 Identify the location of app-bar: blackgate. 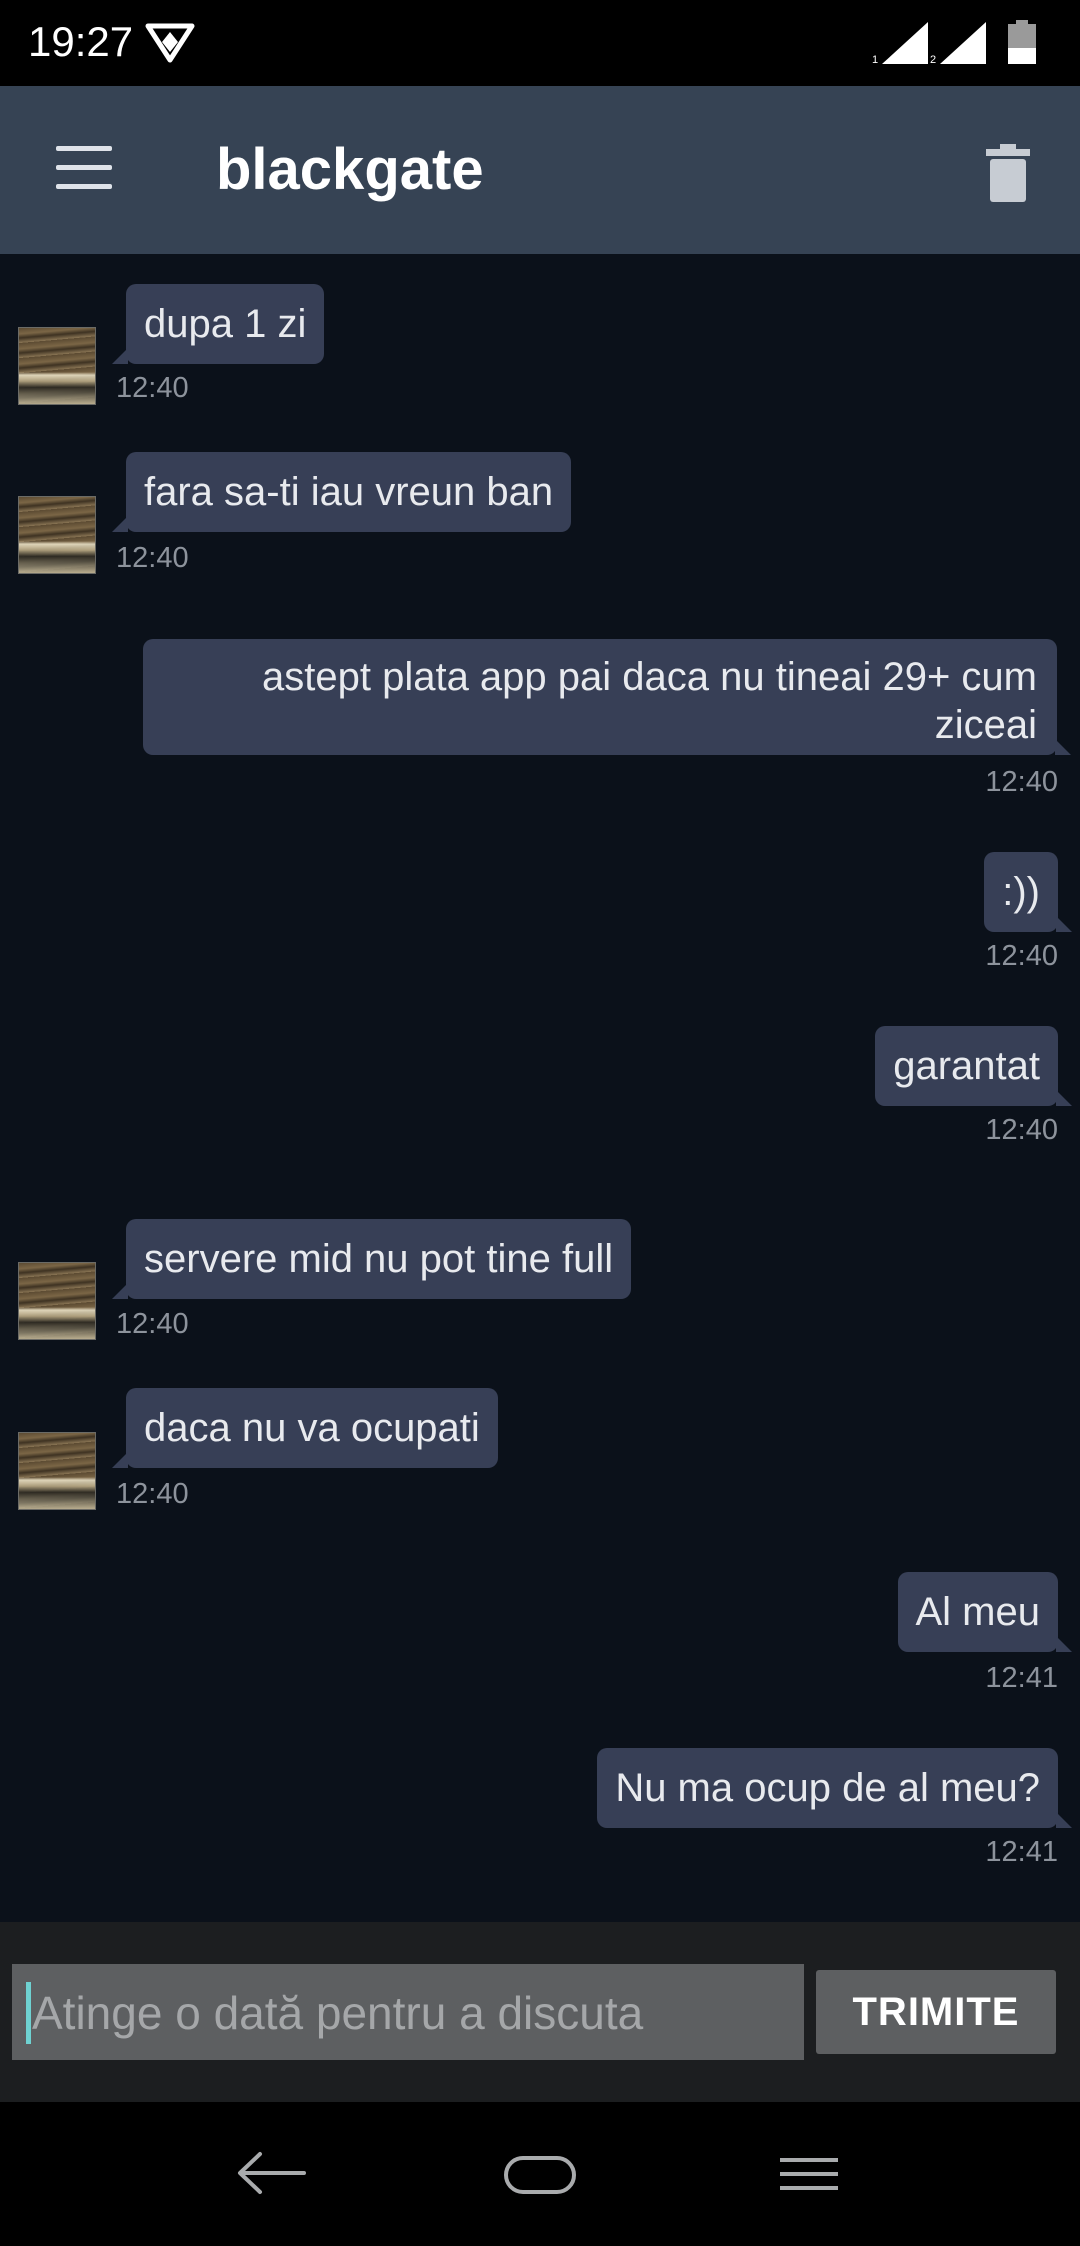
(540, 170).